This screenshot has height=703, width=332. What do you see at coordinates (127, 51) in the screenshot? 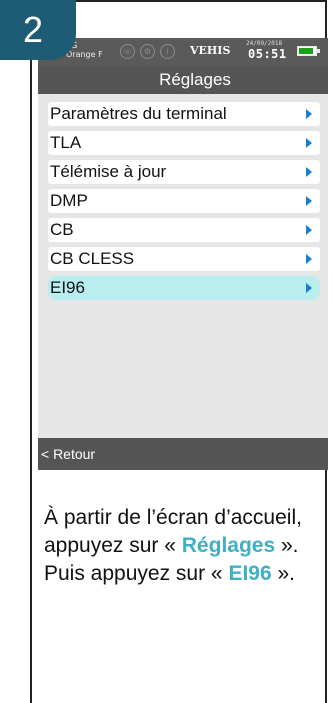
I see `phone-icon: ☏` at bounding box center [127, 51].